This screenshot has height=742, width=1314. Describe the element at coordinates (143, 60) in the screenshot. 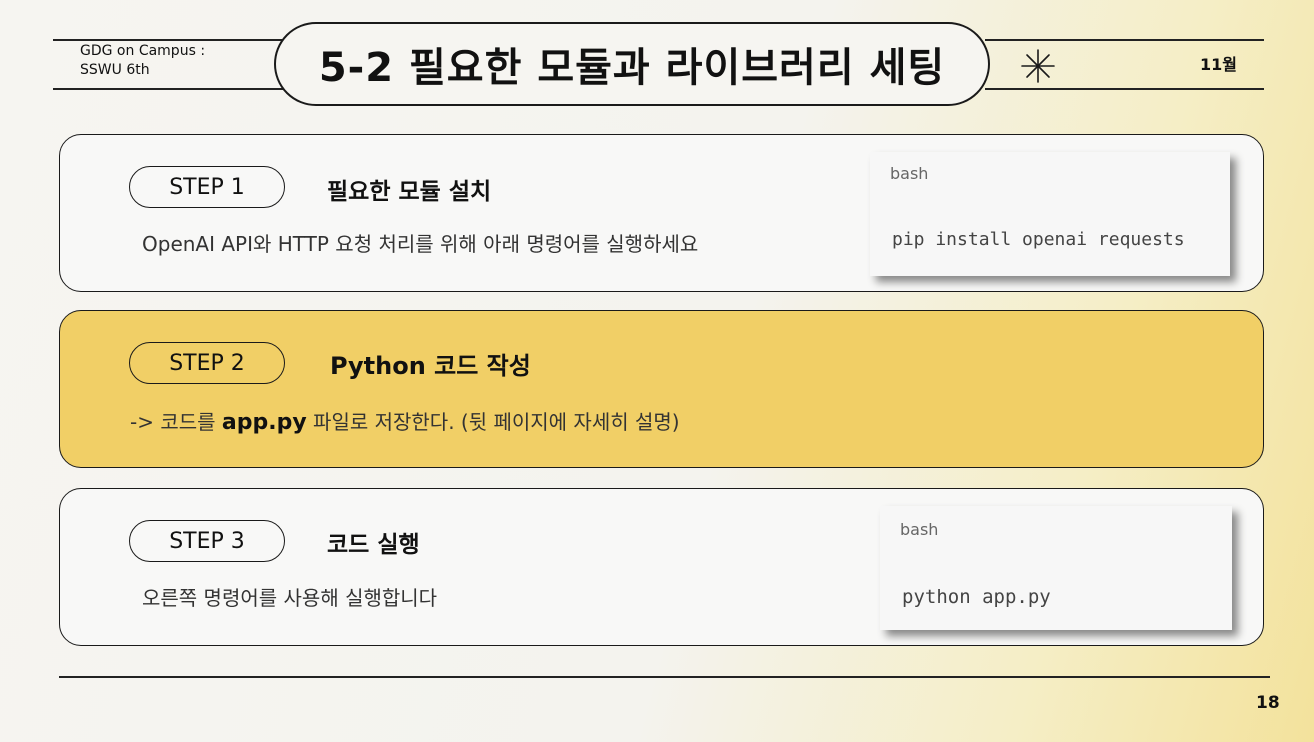

I see `org-label: GDG on Campus : SSWU 6th` at that location.